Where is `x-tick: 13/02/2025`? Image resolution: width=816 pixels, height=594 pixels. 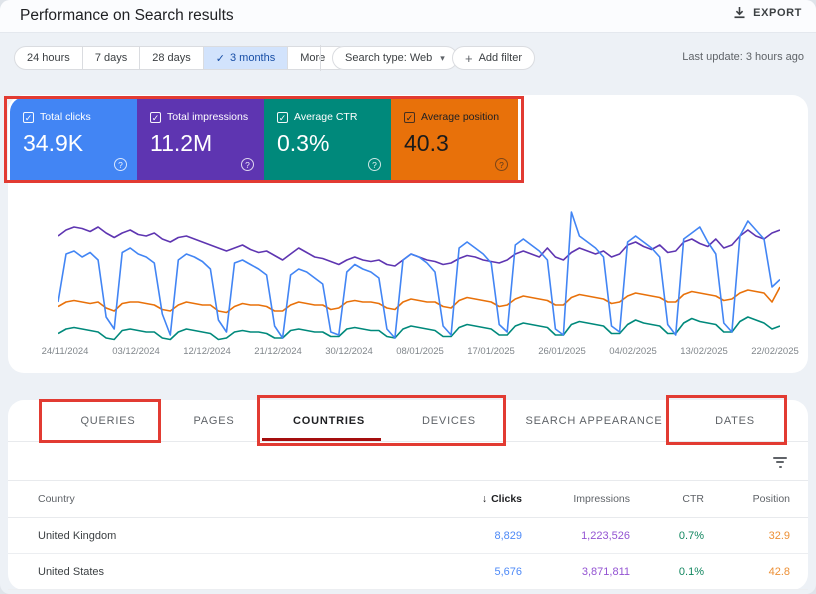 x-tick: 13/02/2025 is located at coordinates (704, 351).